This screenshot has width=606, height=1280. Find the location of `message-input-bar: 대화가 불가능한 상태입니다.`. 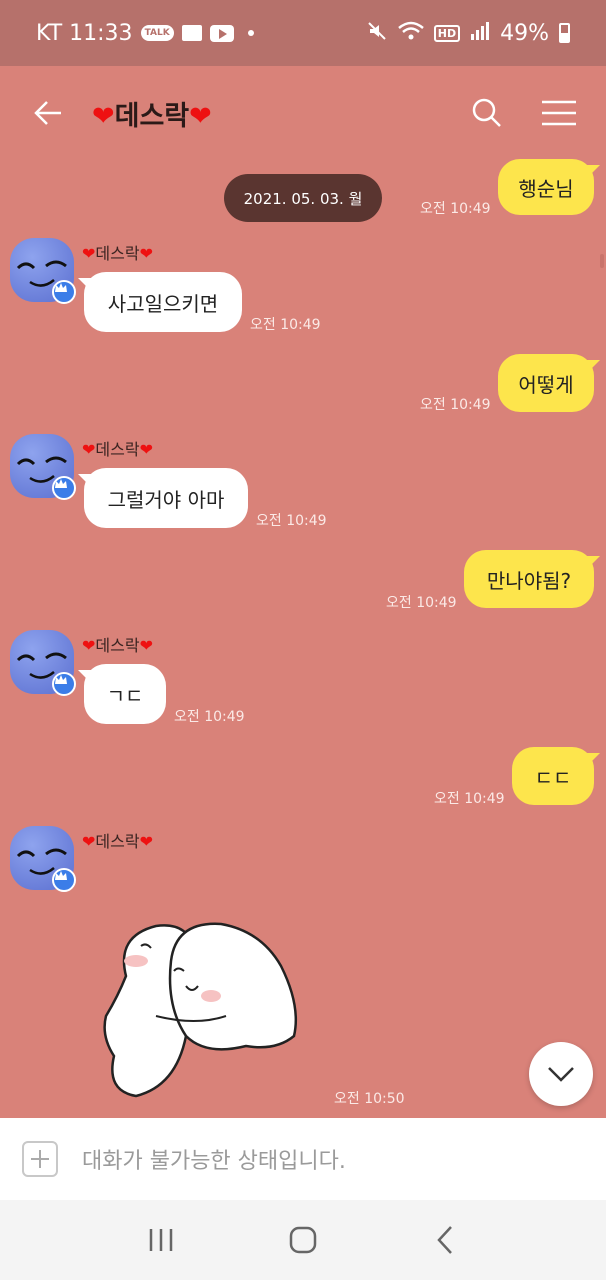

message-input-bar: 대화가 불가능한 상태입니다. is located at coordinates (303, 1159).